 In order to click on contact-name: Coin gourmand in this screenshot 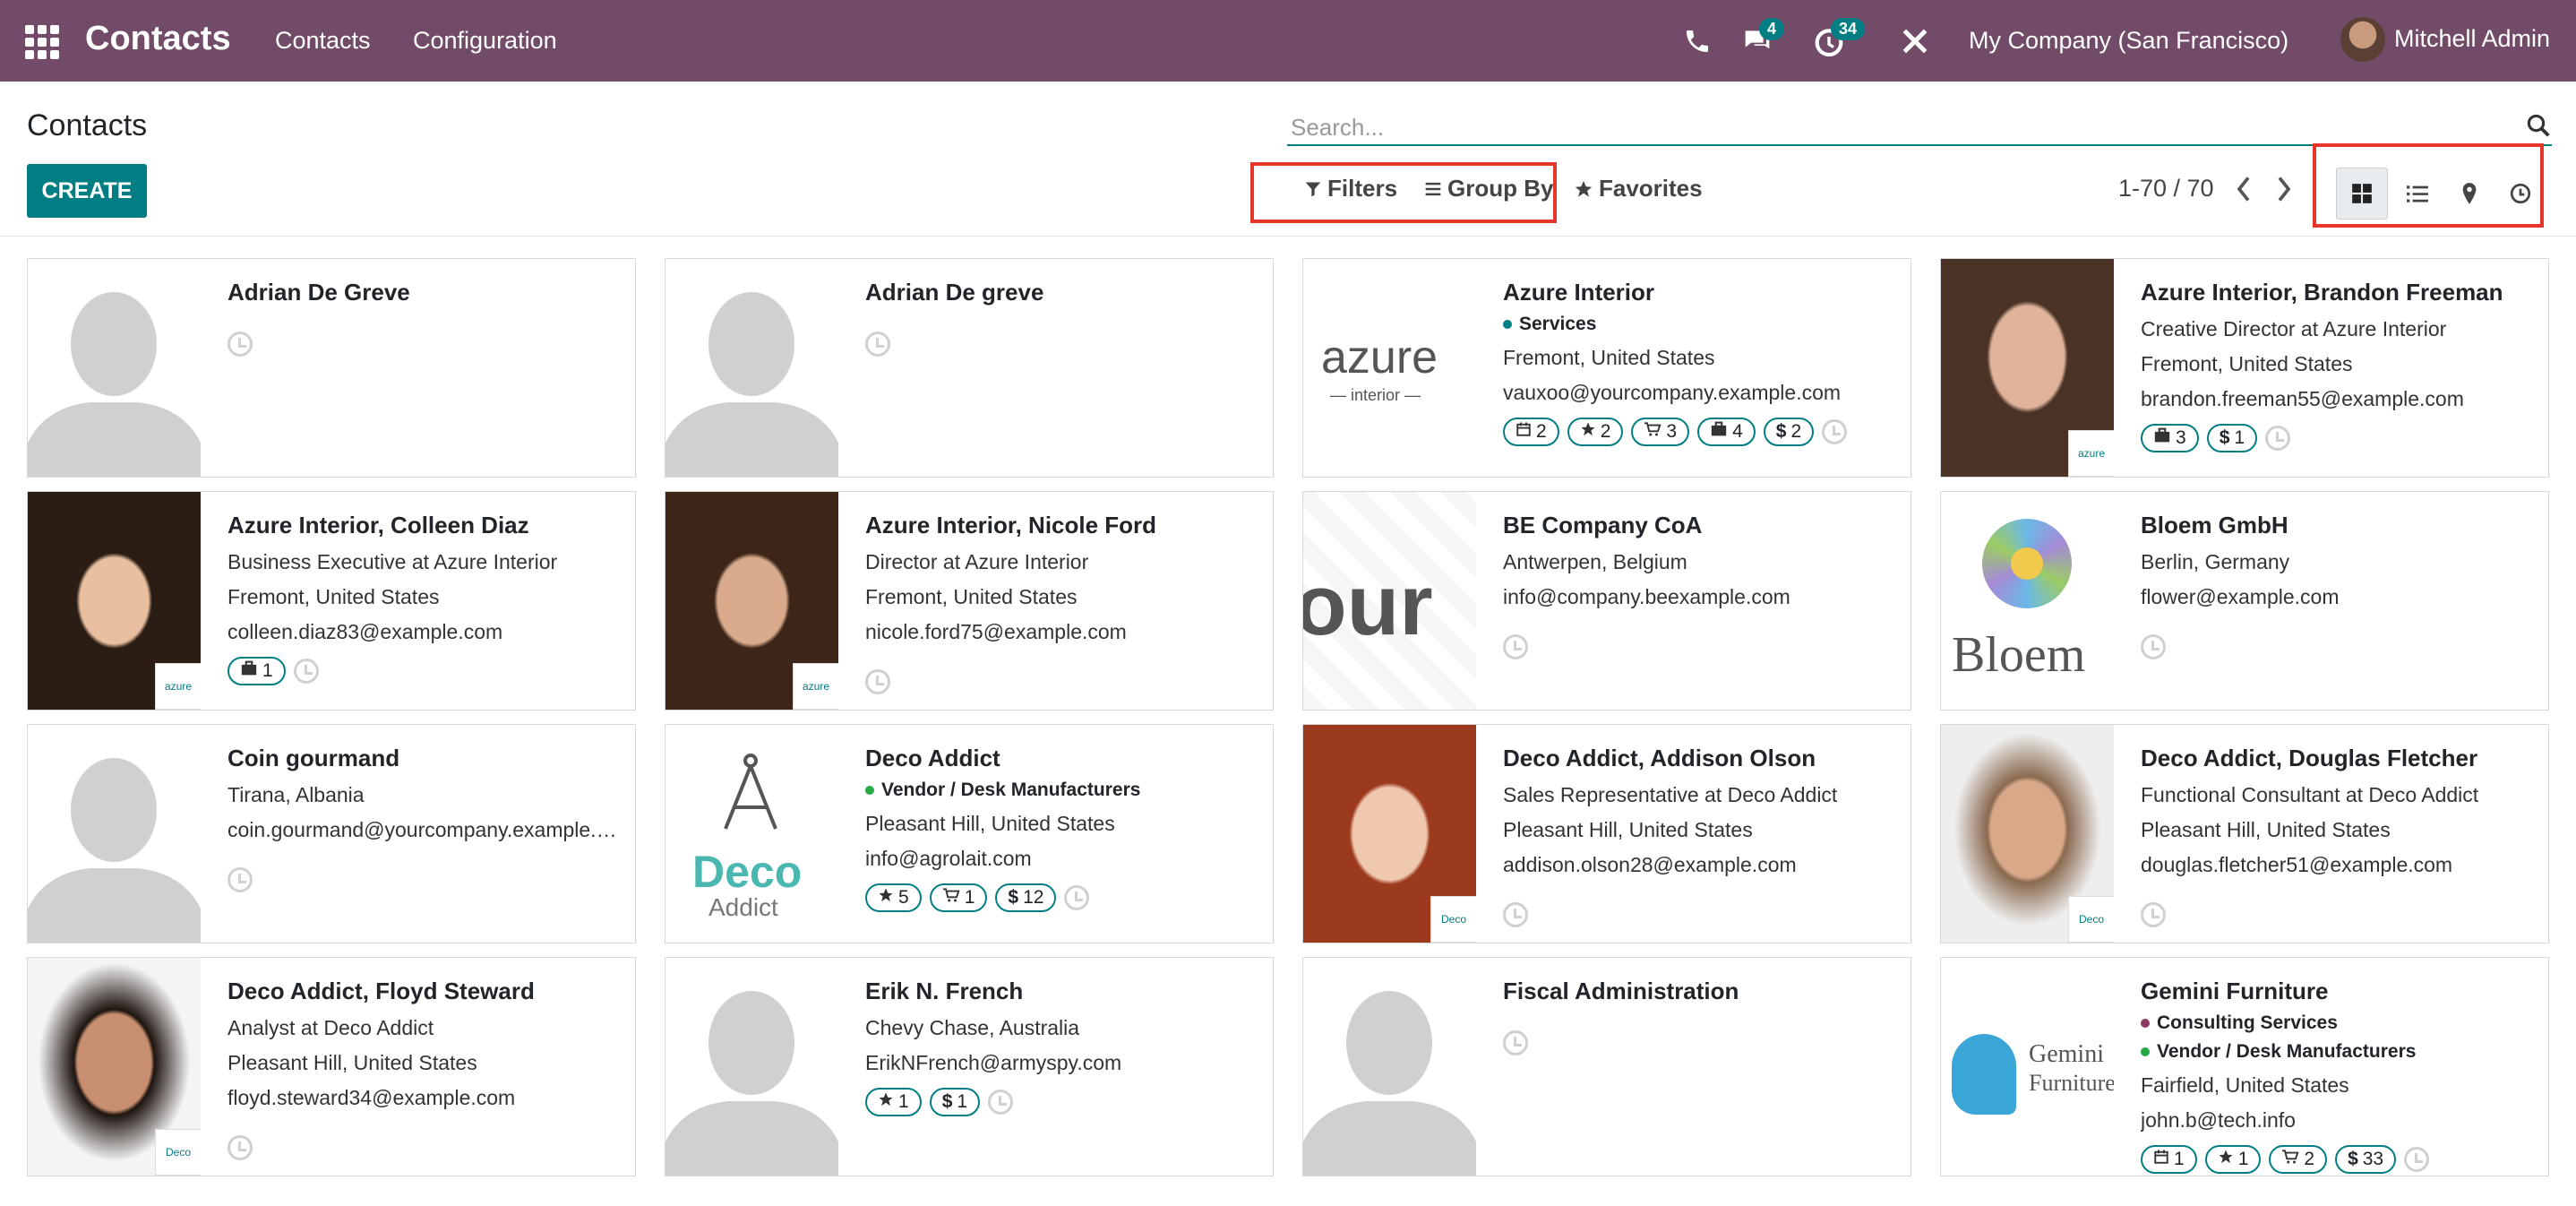, I will do `click(425, 758)`.